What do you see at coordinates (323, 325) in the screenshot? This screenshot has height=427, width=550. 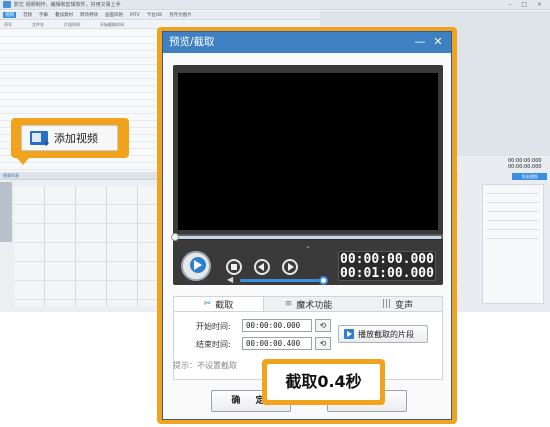 I see `start-time-reset-button: ⟲` at bounding box center [323, 325].